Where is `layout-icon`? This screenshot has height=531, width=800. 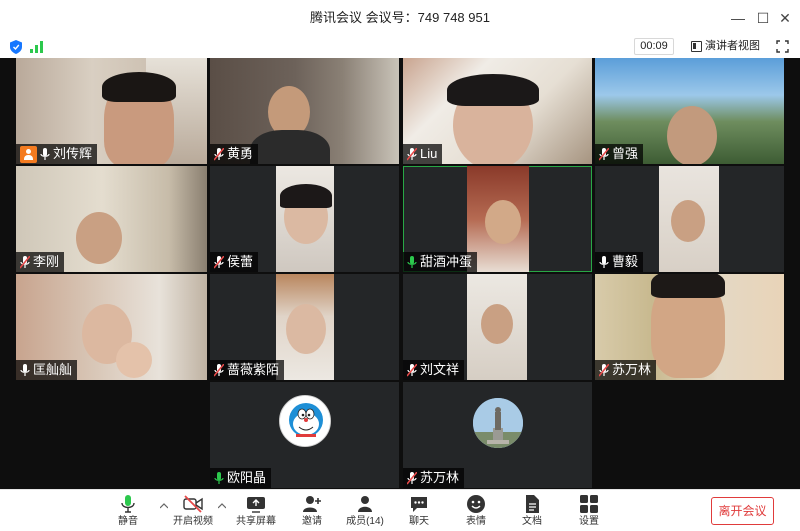 layout-icon is located at coordinates (696, 46).